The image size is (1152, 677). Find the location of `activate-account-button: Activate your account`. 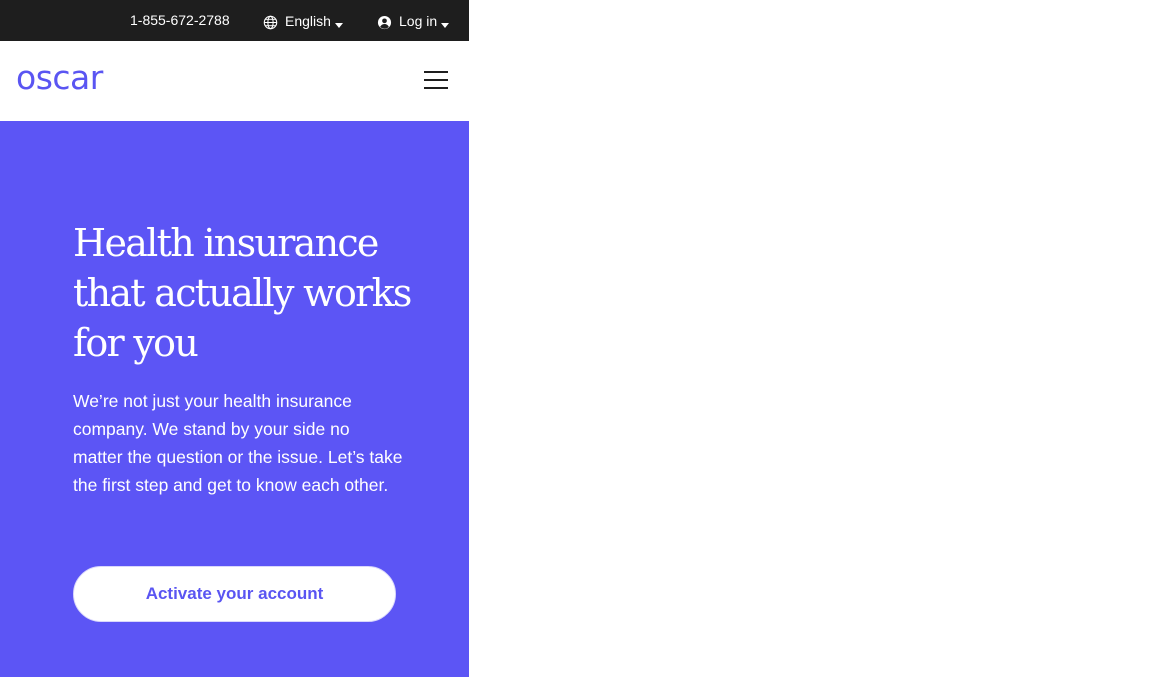

activate-account-button: Activate your account is located at coordinates (234, 594).